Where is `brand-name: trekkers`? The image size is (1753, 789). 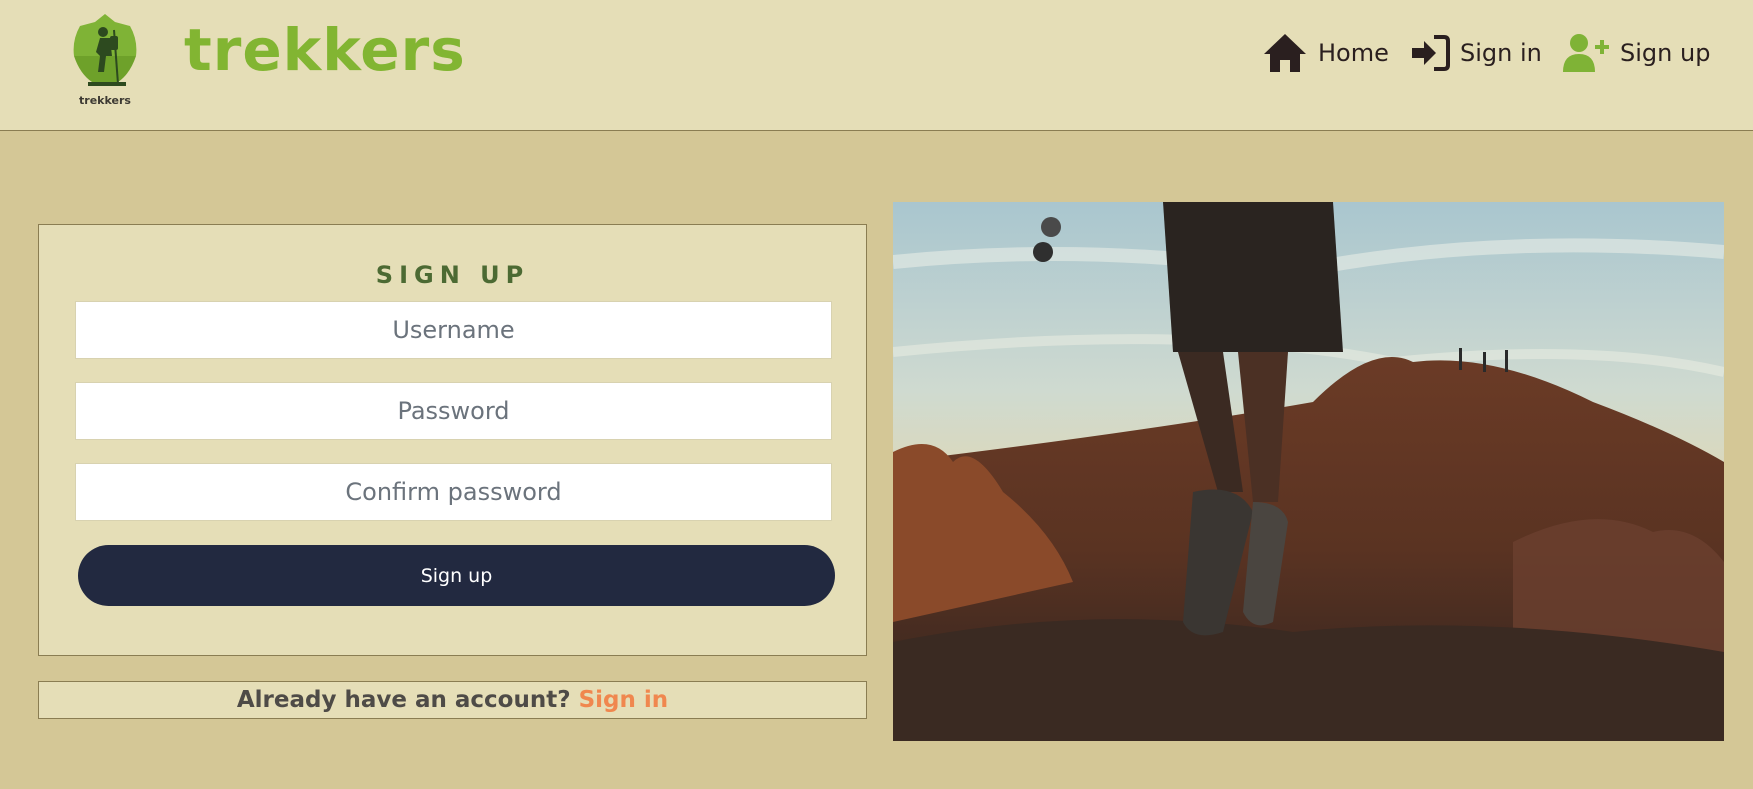 brand-name: trekkers is located at coordinates (325, 50).